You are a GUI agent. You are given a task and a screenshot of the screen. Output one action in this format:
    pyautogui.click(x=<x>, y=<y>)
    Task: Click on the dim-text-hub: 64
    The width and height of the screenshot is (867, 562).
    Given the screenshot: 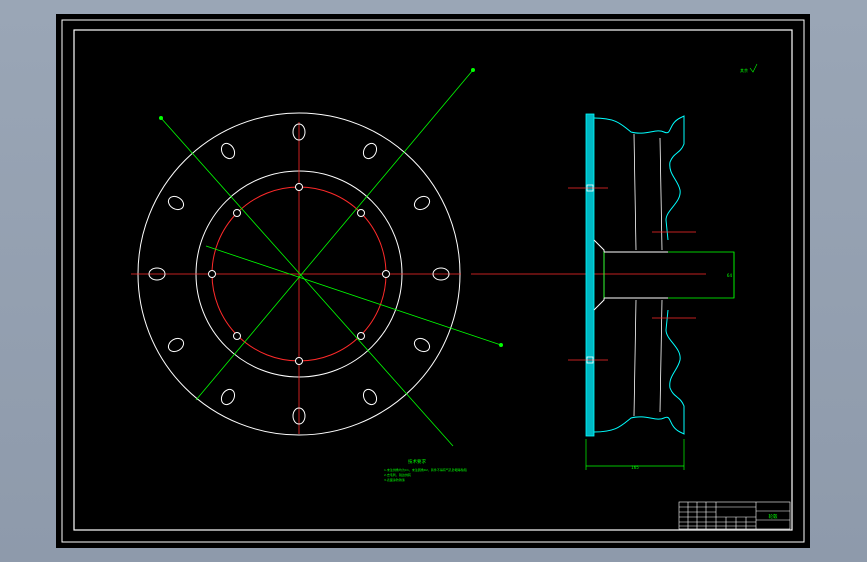 What is the action you would take?
    pyautogui.click(x=730, y=275)
    